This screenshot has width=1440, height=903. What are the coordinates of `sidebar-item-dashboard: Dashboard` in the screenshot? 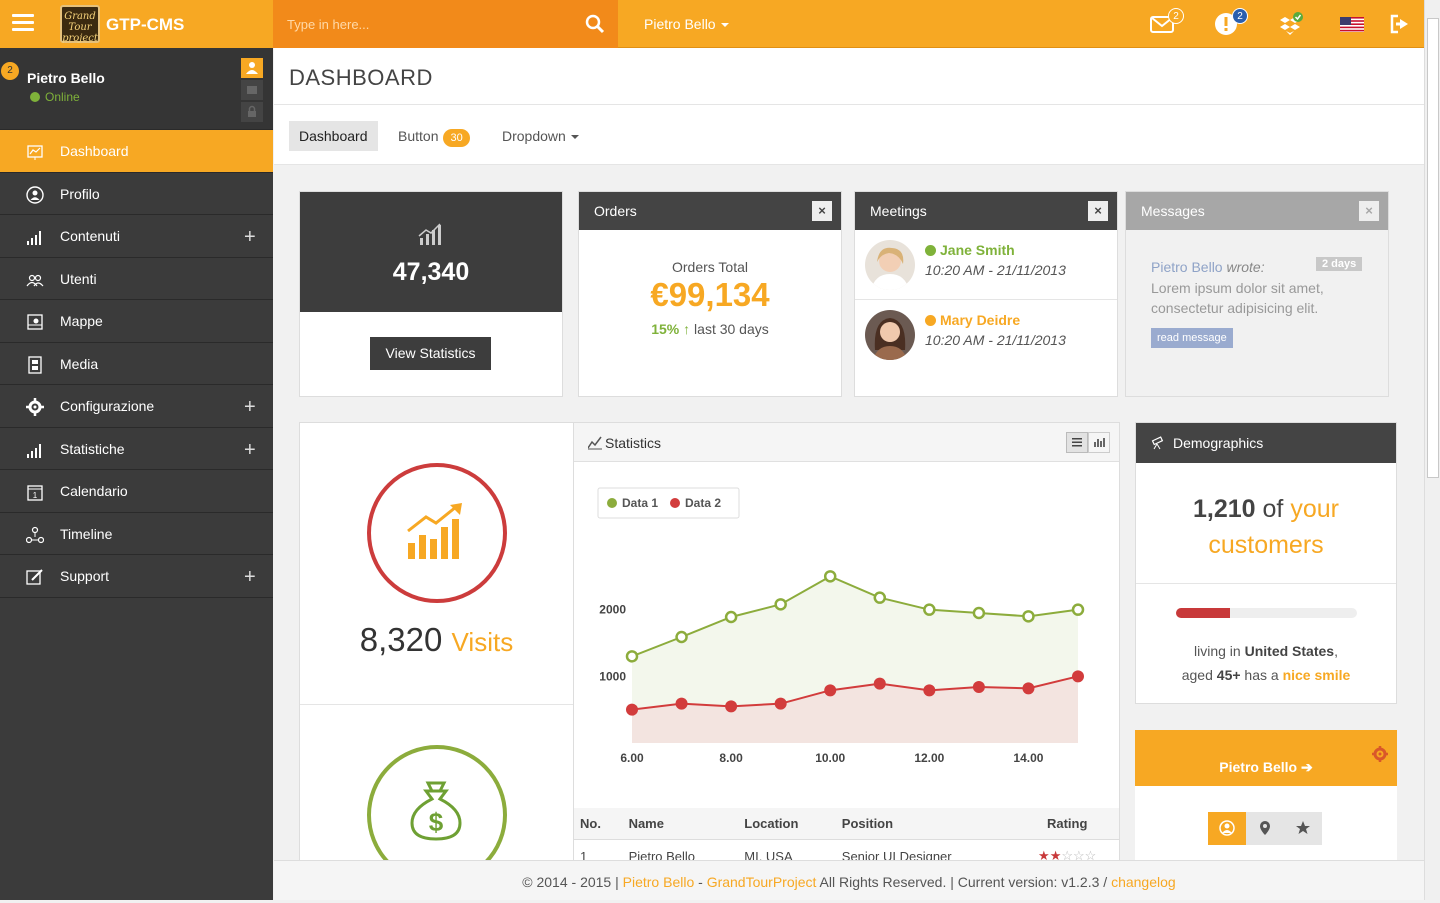 It's located at (136, 151).